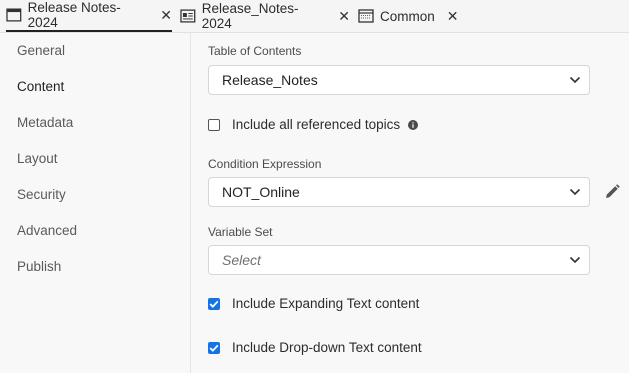 This screenshot has height=373, width=629. What do you see at coordinates (241, 260) in the screenshot?
I see `variable-set-placeholder: Select` at bounding box center [241, 260].